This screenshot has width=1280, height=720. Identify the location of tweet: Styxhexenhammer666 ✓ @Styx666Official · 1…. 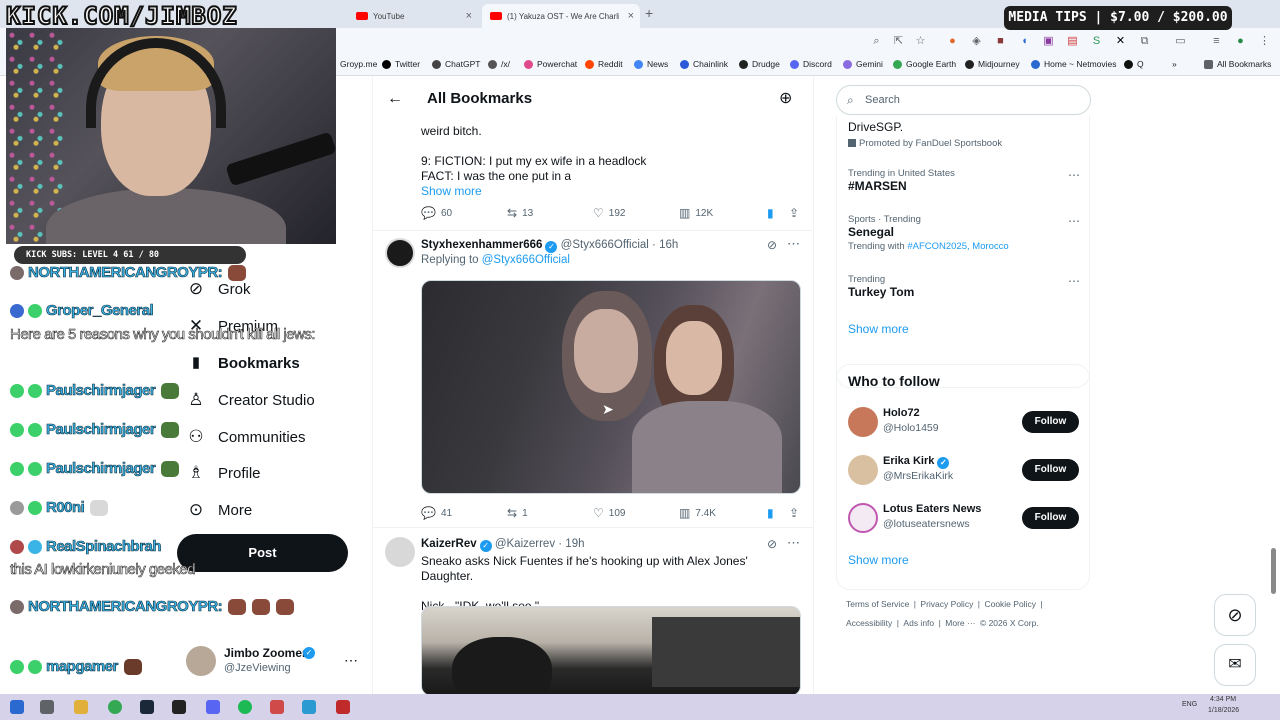
(593, 380).